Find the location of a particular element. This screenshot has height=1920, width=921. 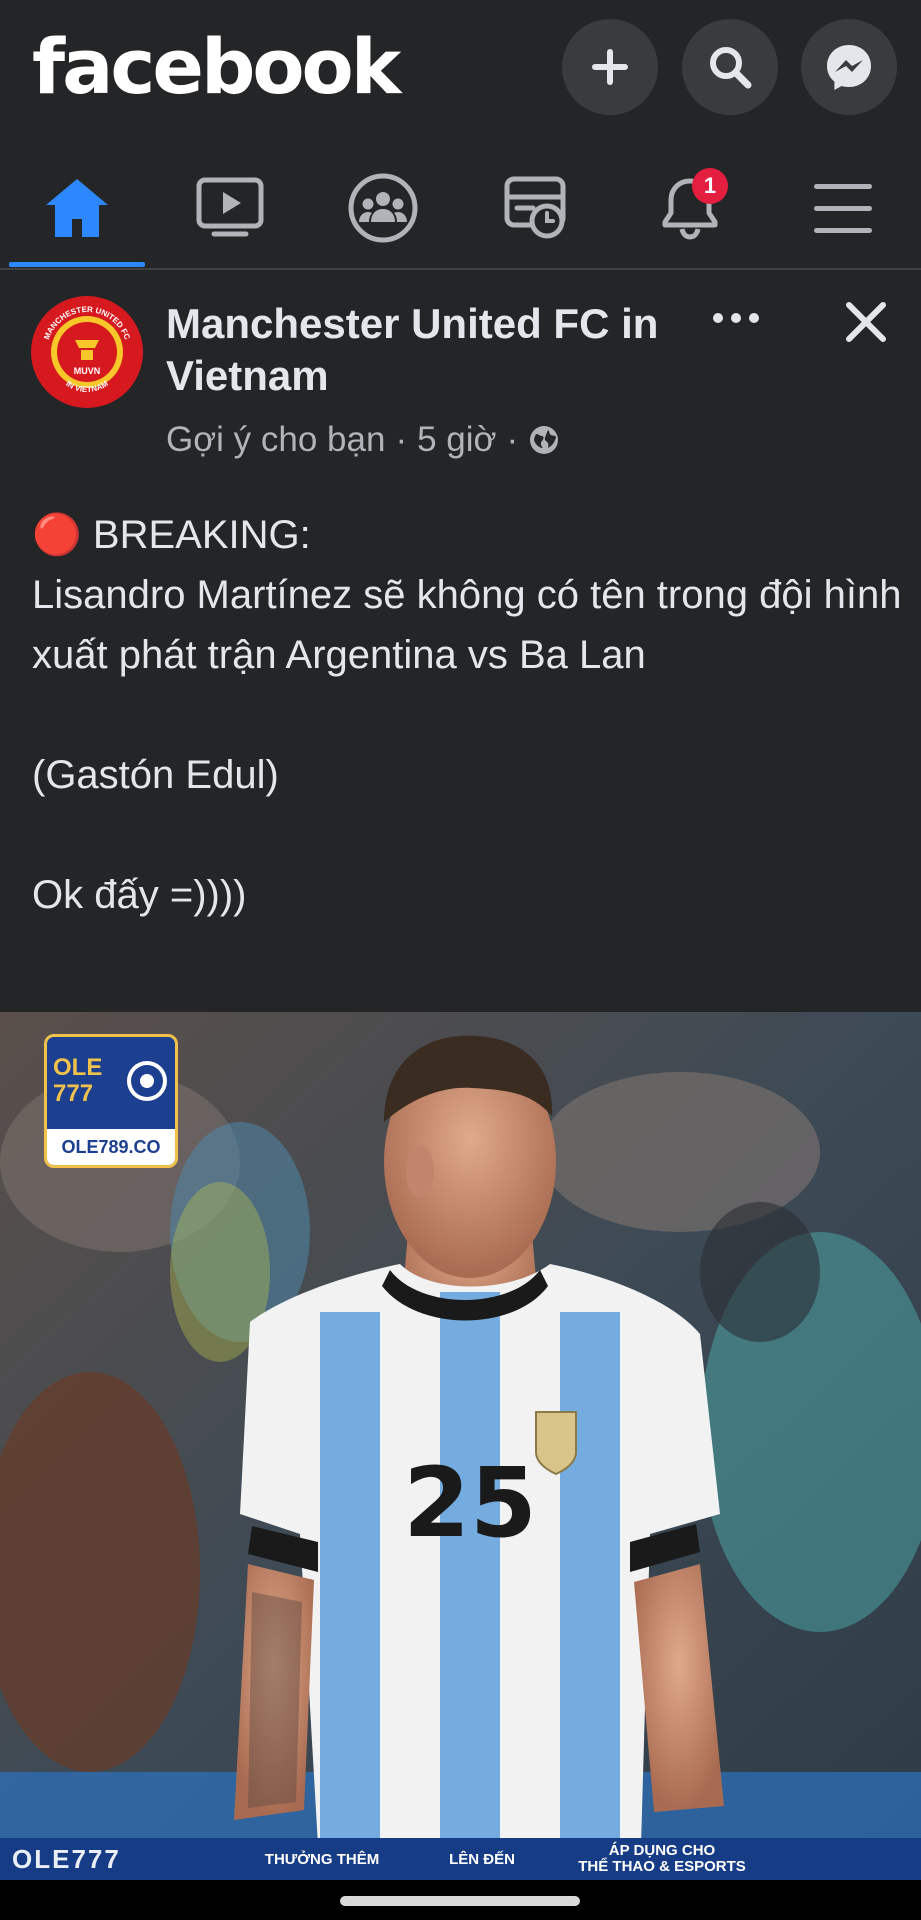

system-navigation-bar is located at coordinates (460, 1900).